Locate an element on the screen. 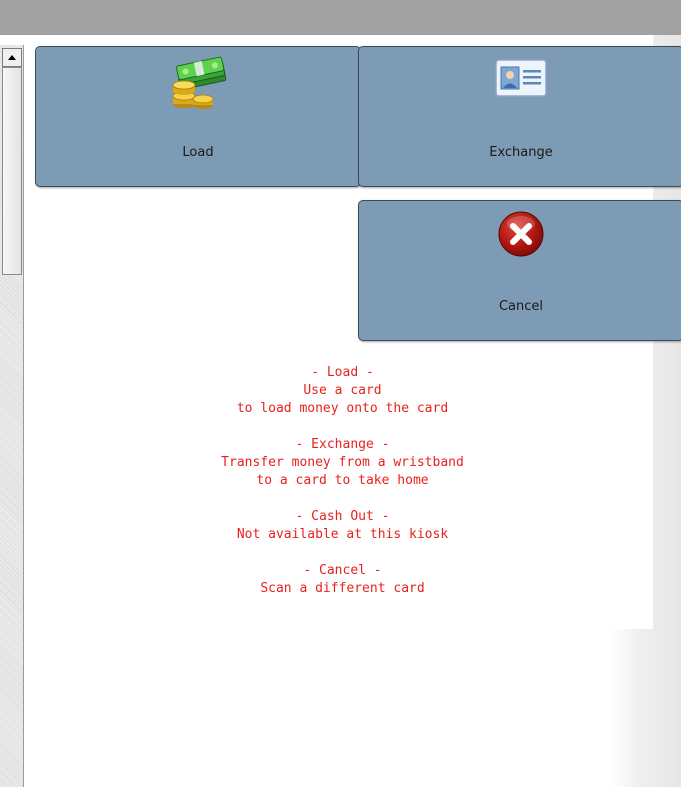  cash-out-help-line: Not available at this kiosk is located at coordinates (342, 534).